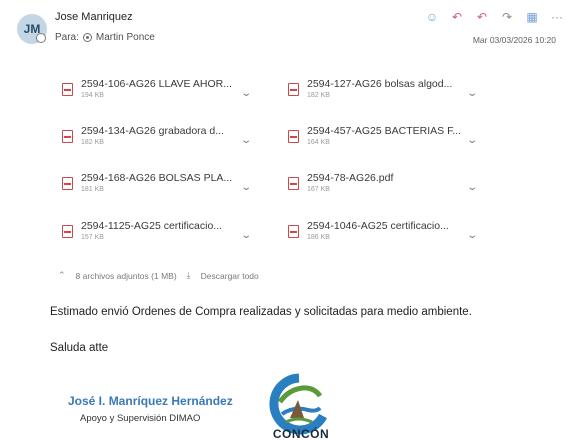  What do you see at coordinates (67, 37) in the screenshot?
I see `to-label: Para:` at bounding box center [67, 37].